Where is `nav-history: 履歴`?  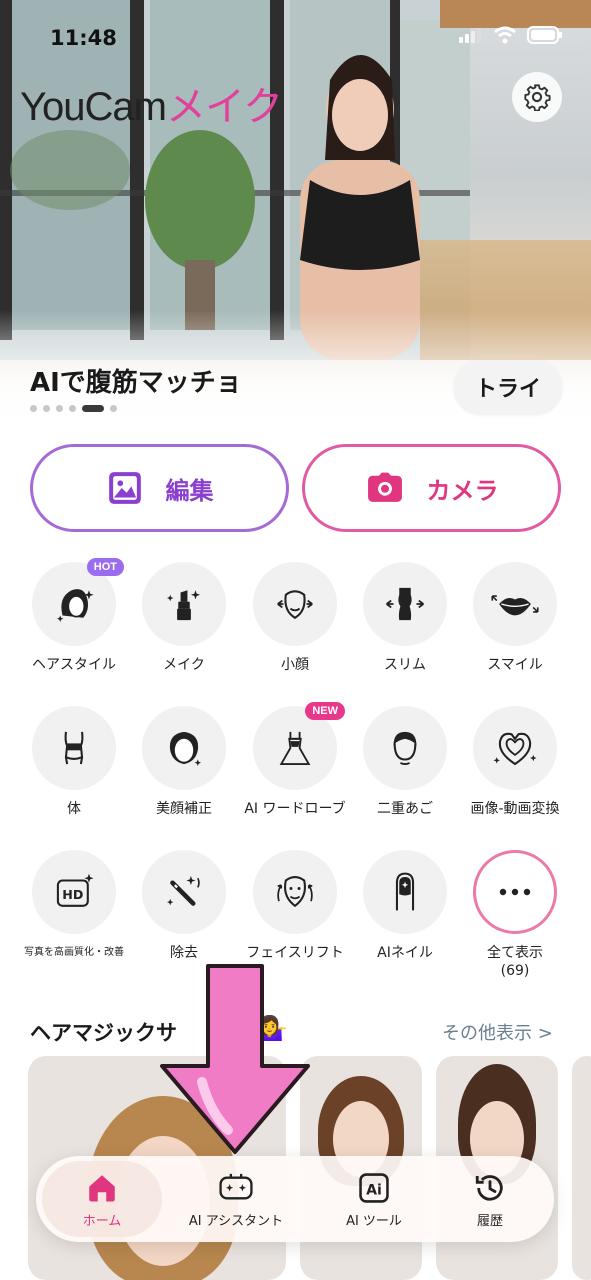 nav-history: 履歴 is located at coordinates (490, 1199).